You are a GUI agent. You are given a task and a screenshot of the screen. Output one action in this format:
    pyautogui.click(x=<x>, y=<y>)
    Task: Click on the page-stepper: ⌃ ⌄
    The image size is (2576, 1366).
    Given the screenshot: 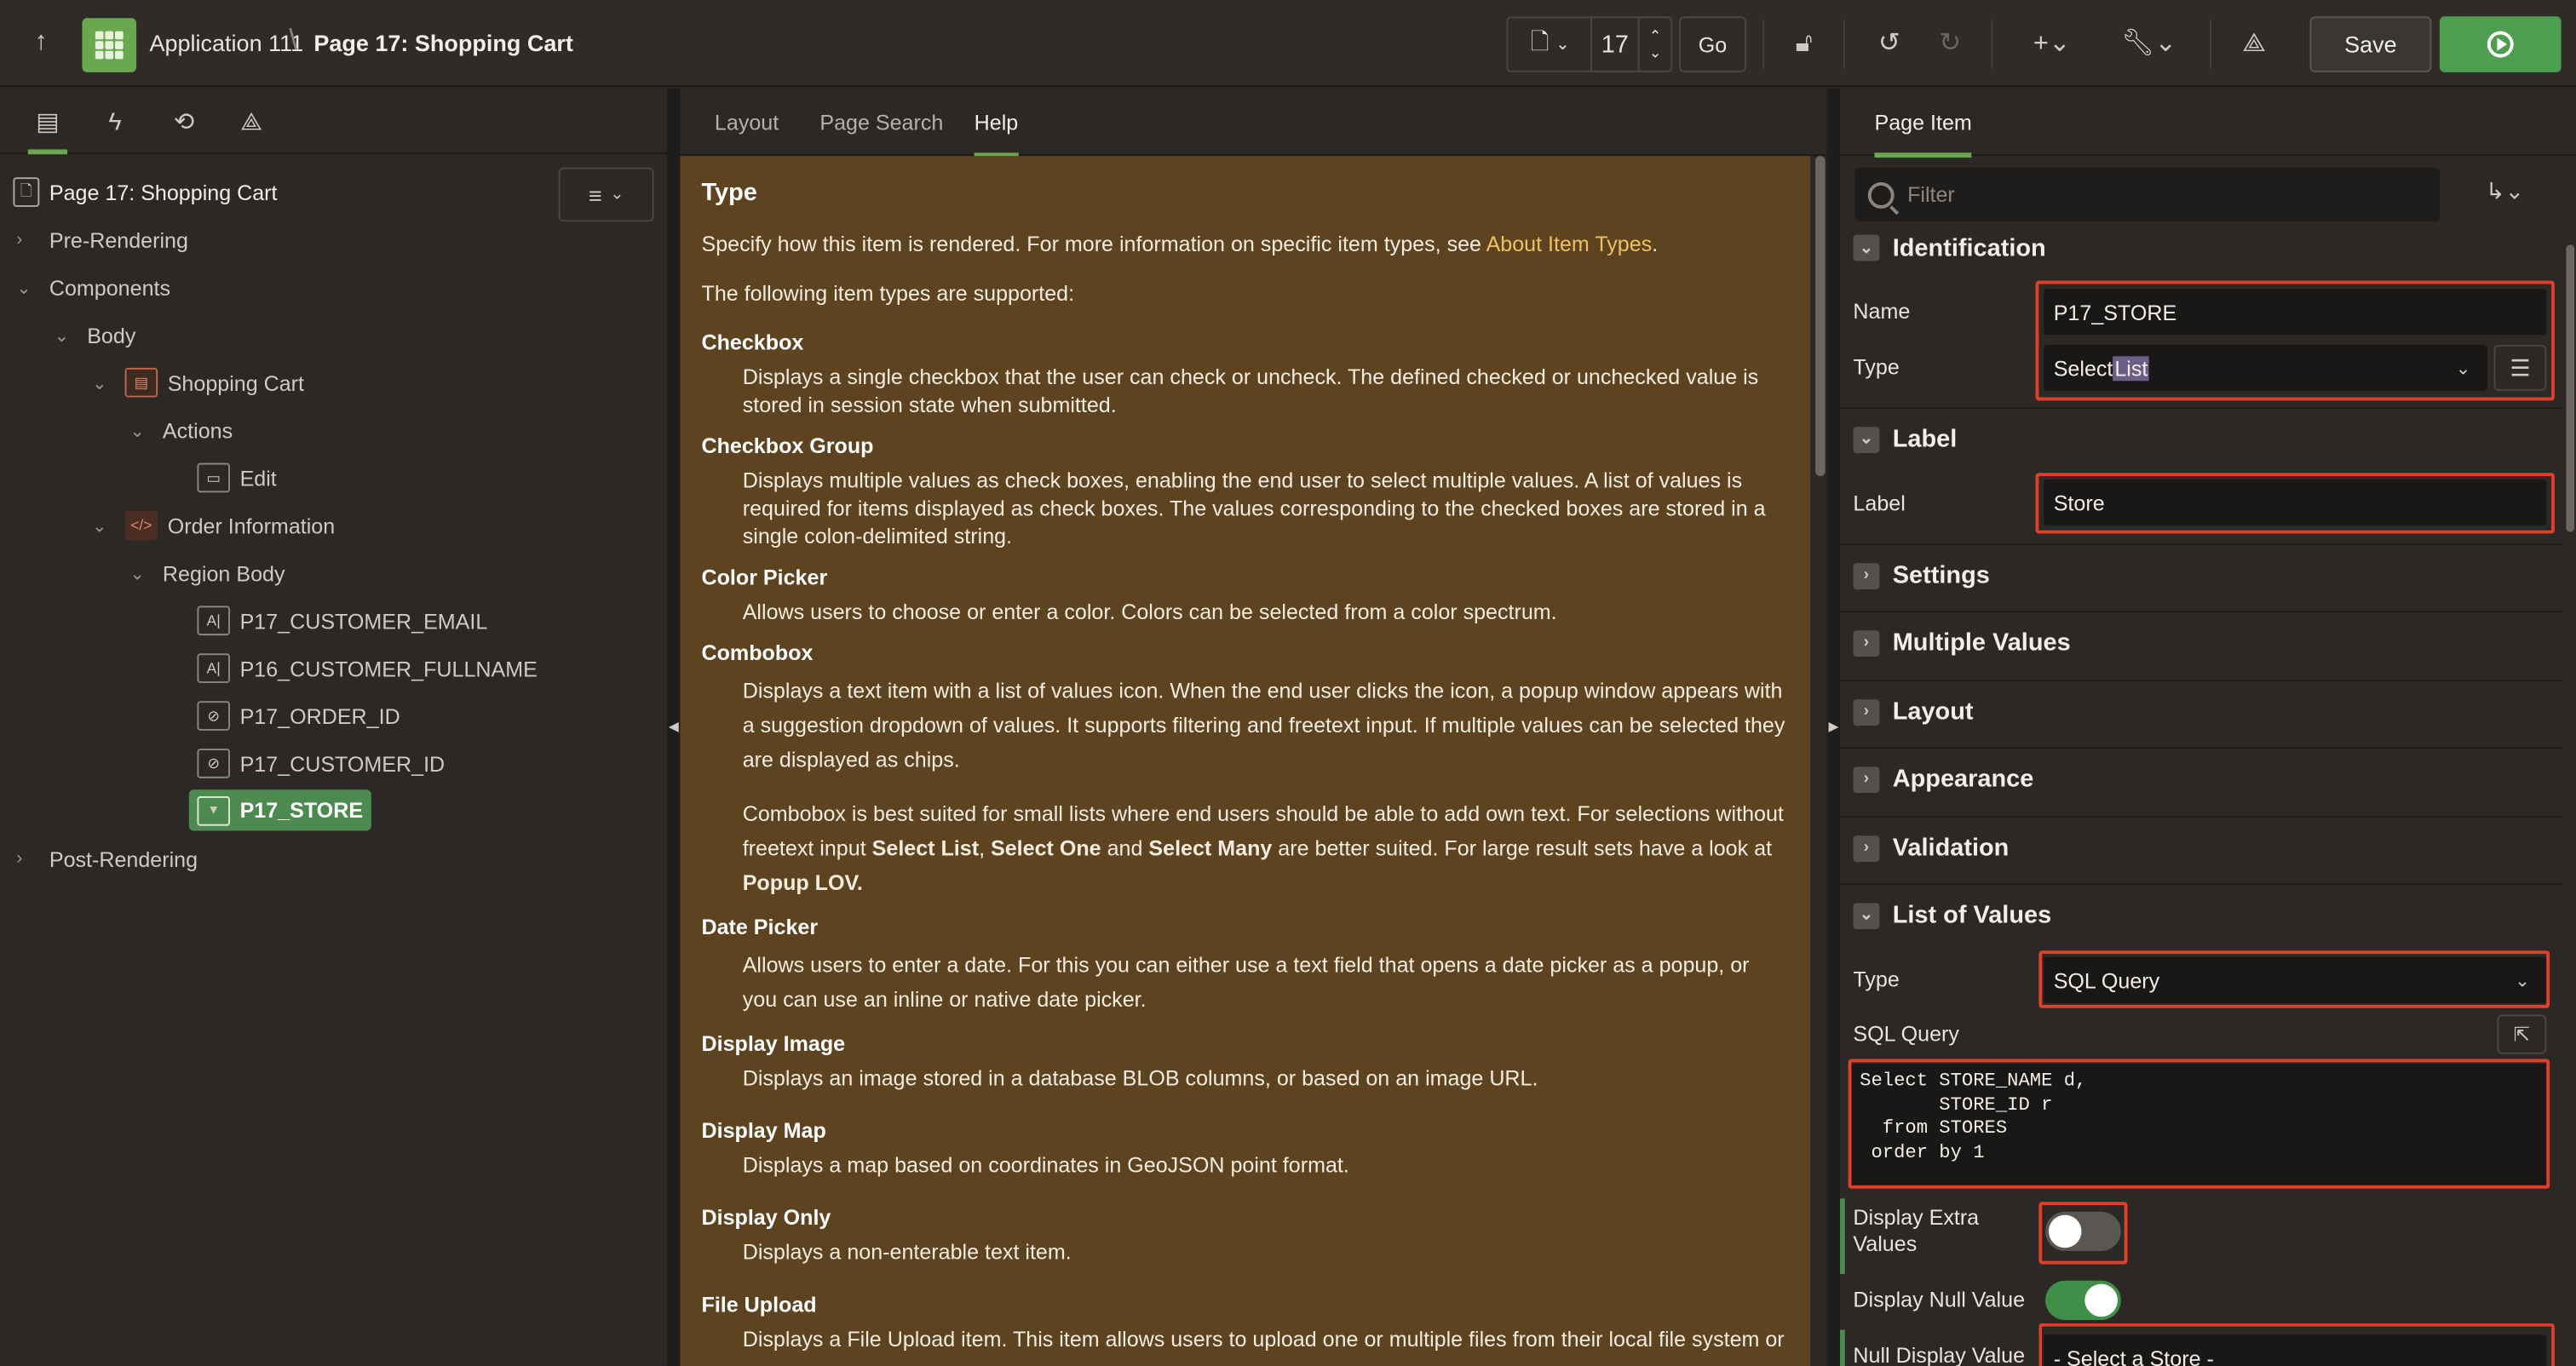 What is the action you would take?
    pyautogui.click(x=1655, y=44)
    